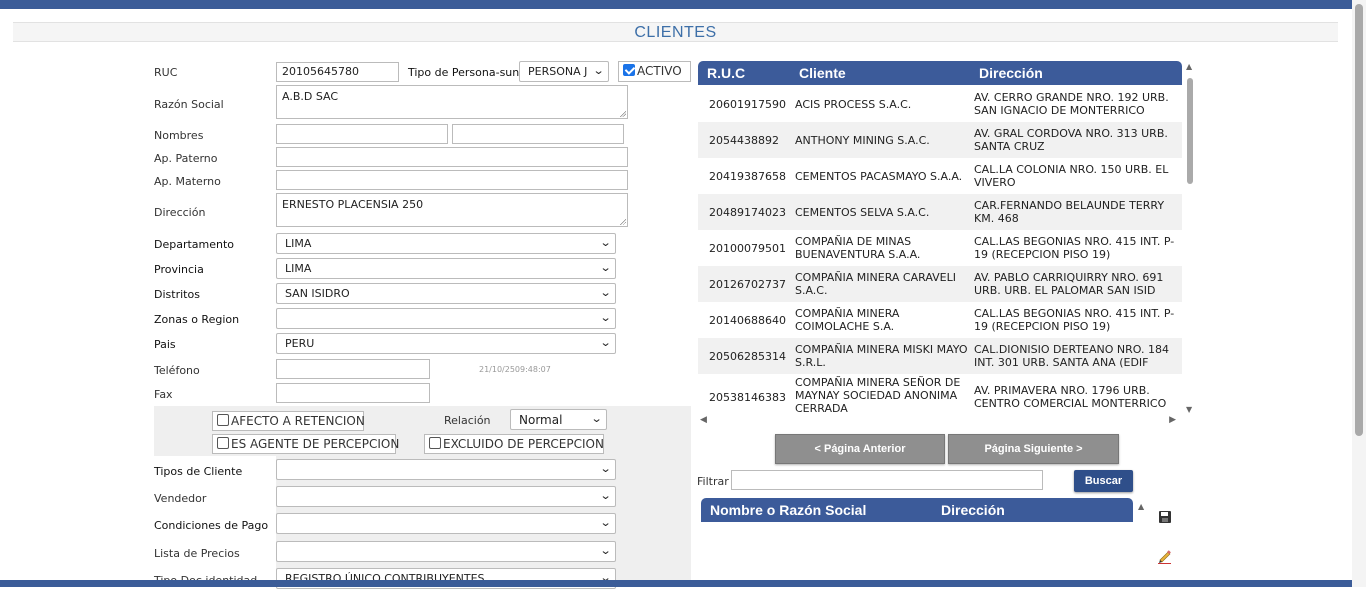  Describe the element at coordinates (862, 140) in the screenshot. I see `cell-cliente: ANTHONY MINING S.A.C.` at that location.